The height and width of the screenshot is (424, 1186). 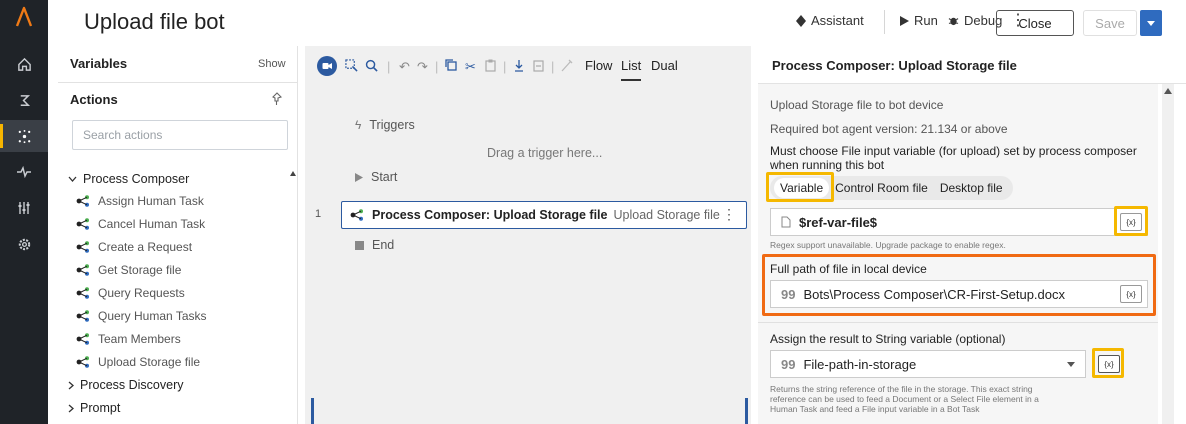 What do you see at coordinates (666, 215) in the screenshot?
I see `step-subtitle: Upload Storage file` at bounding box center [666, 215].